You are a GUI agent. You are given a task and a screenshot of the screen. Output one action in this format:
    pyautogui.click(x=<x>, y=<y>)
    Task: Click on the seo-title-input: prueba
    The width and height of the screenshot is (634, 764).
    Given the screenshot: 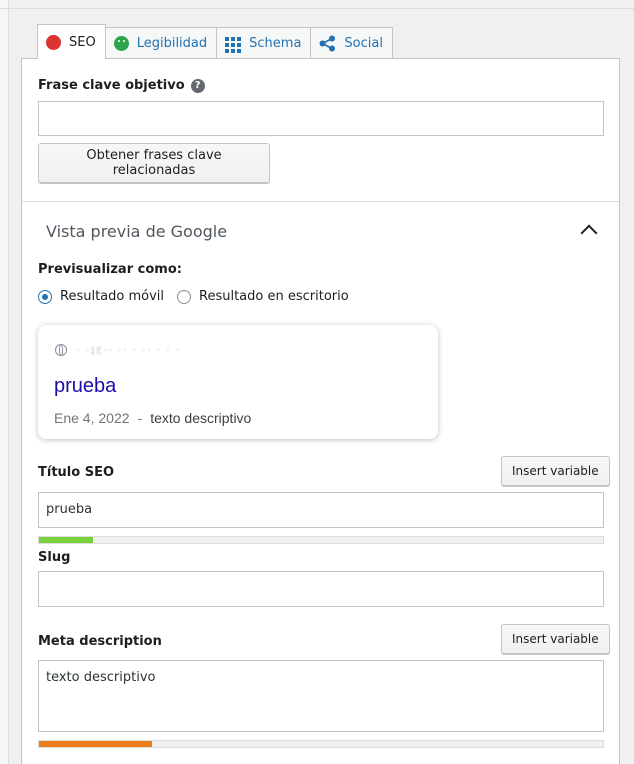 What is the action you would take?
    pyautogui.click(x=321, y=510)
    